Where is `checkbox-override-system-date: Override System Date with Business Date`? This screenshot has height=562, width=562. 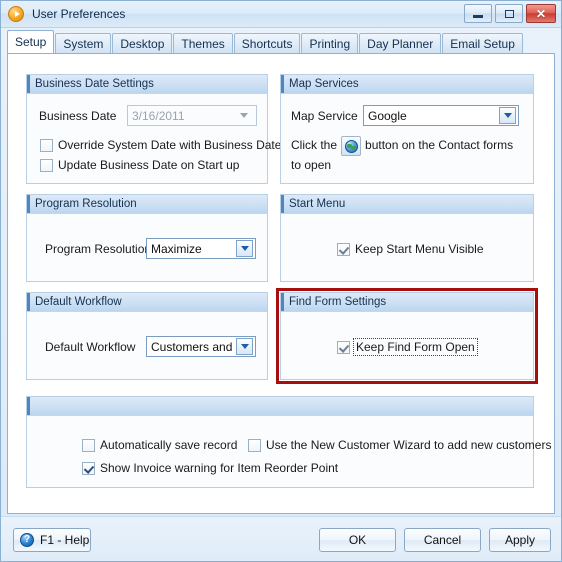 checkbox-override-system-date: Override System Date with Business Date is located at coordinates (160, 145).